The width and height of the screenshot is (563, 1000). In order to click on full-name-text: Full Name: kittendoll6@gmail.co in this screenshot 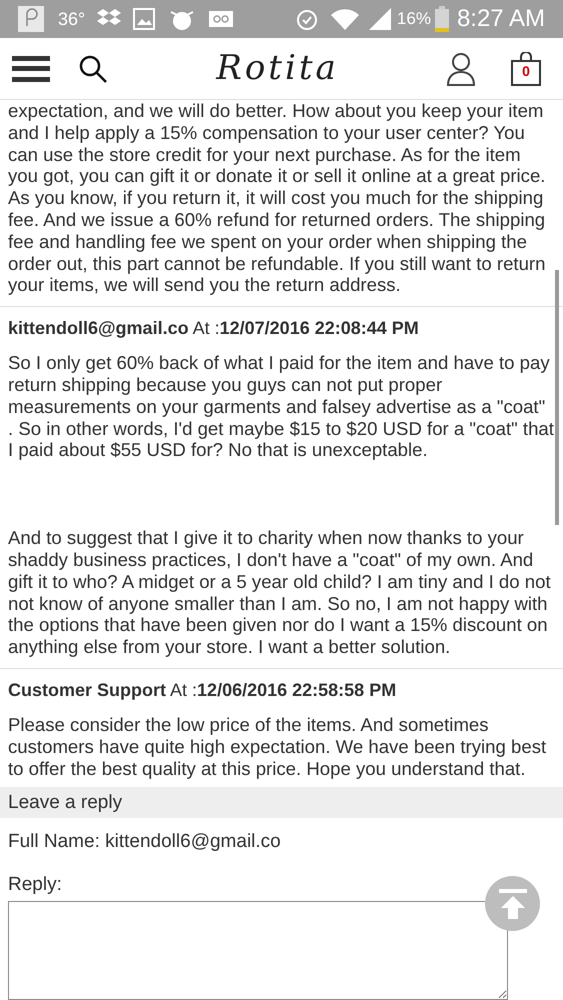, I will do `click(144, 842)`.